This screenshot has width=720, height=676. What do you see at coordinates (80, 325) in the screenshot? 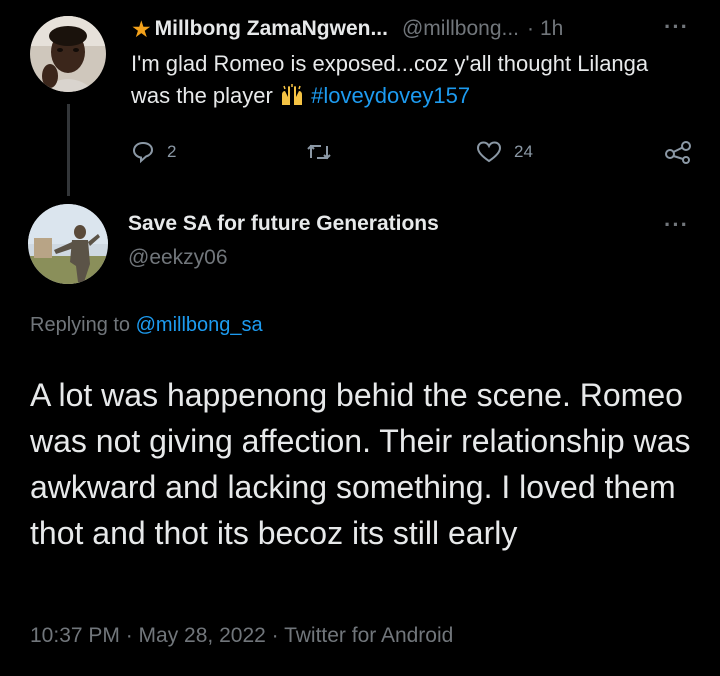
I see `replying-prefix: Replying to` at bounding box center [80, 325].